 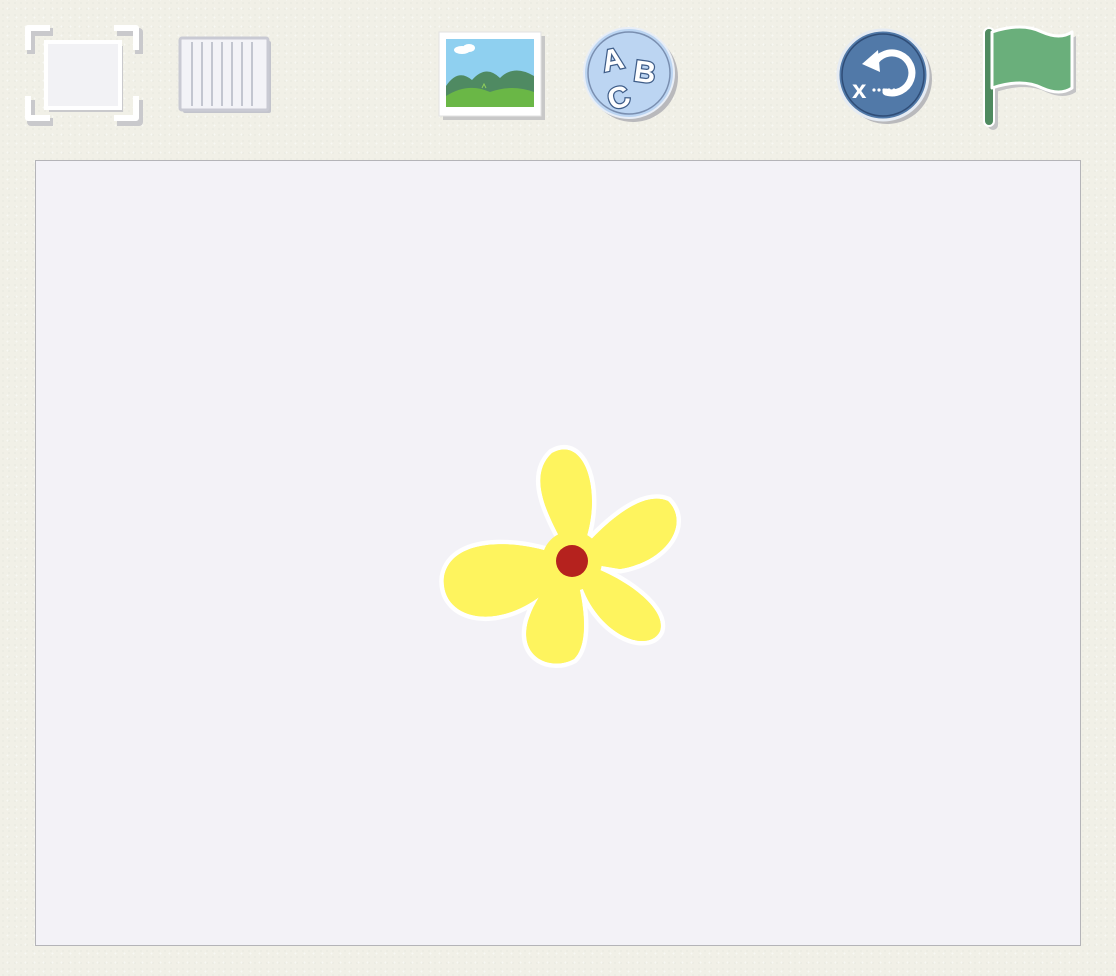 What do you see at coordinates (224, 74) in the screenshot?
I see `grid-icon` at bounding box center [224, 74].